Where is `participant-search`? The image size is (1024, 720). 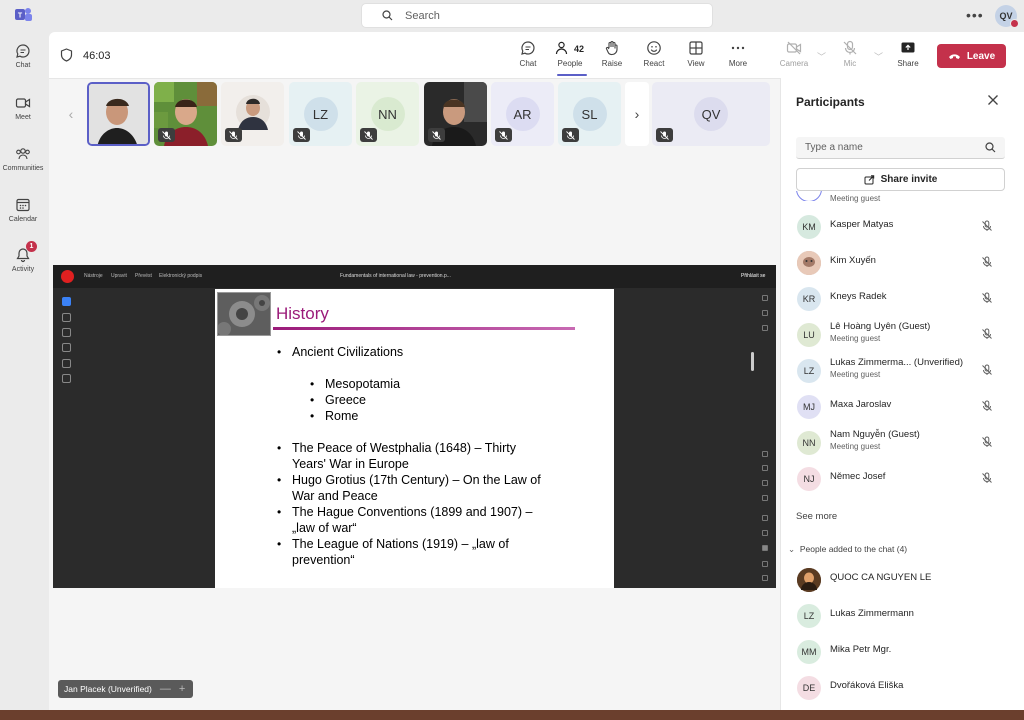 participant-search is located at coordinates (900, 148).